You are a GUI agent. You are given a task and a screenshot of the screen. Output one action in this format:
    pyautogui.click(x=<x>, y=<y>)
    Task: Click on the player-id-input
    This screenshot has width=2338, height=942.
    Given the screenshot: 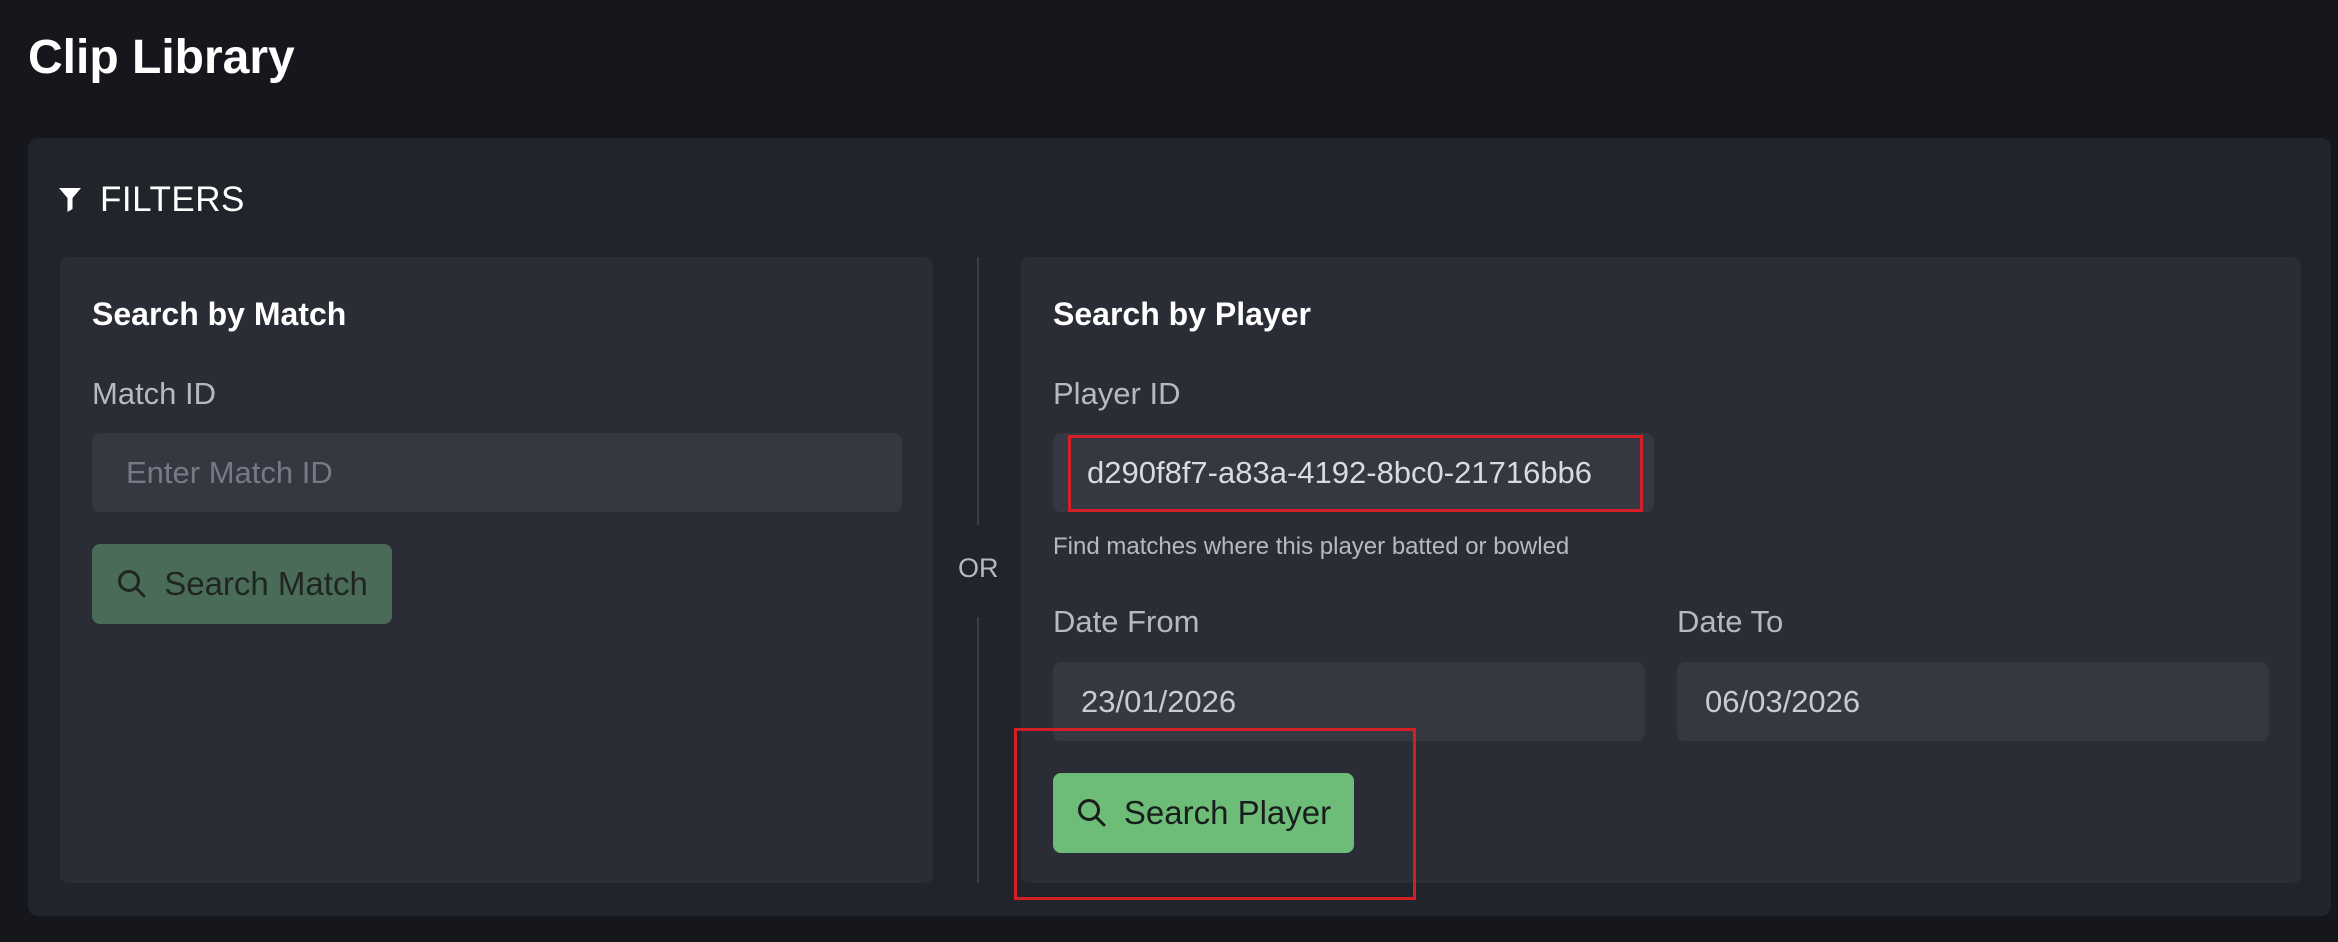 What is the action you would take?
    pyautogui.click(x=1353, y=472)
    